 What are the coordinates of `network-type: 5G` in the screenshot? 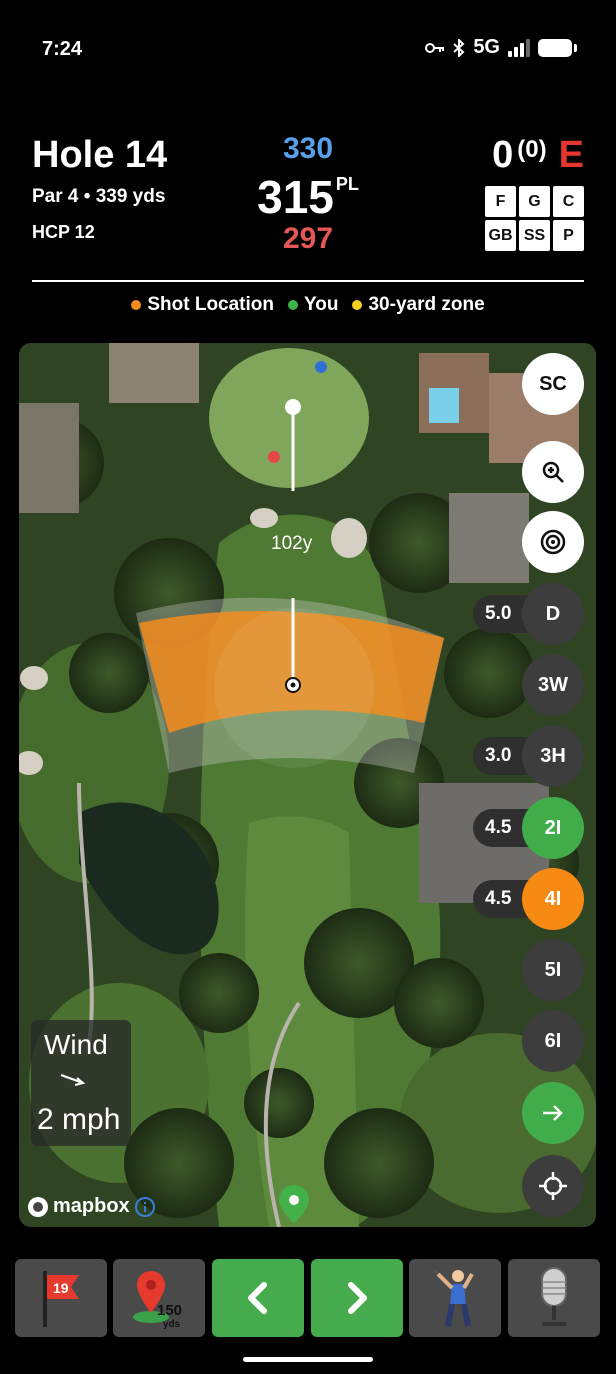 It's located at (486, 47).